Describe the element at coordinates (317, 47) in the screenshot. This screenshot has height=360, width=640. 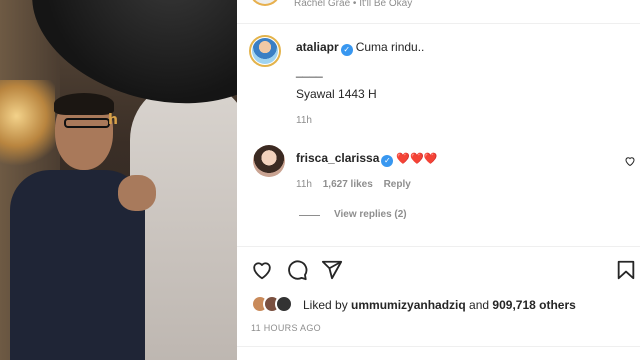
I see `caption-username: ataliapr` at that location.